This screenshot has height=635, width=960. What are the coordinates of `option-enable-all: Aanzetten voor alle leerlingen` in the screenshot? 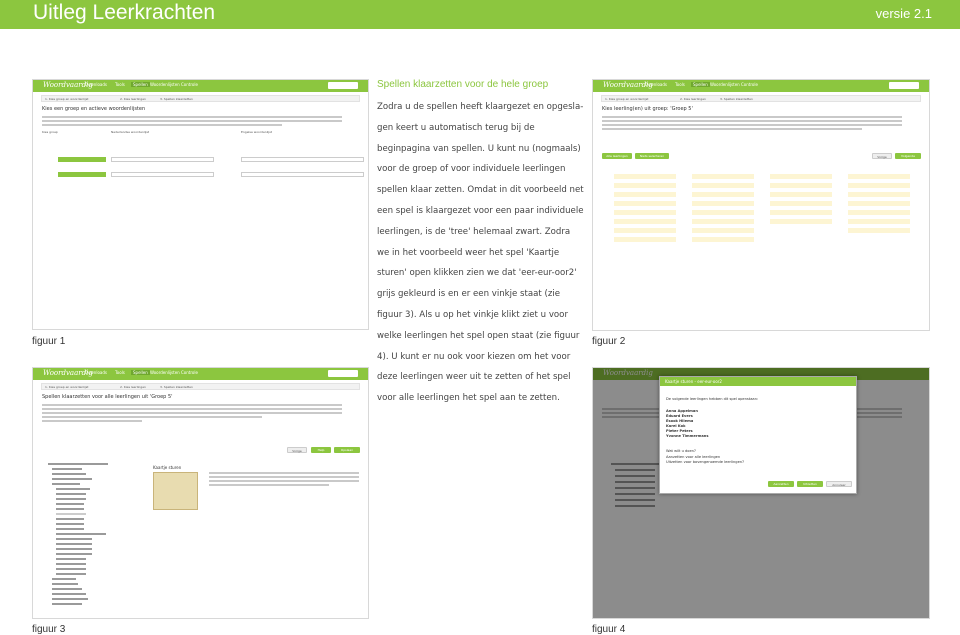 It's located at (693, 457).